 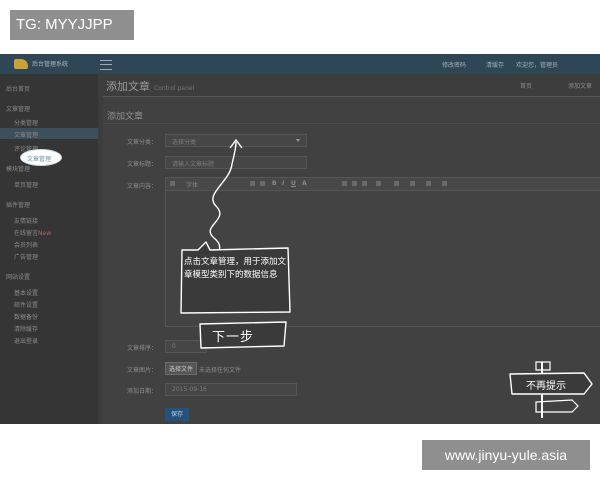 I want to click on menu-toggle-icon, so click(x=106, y=65).